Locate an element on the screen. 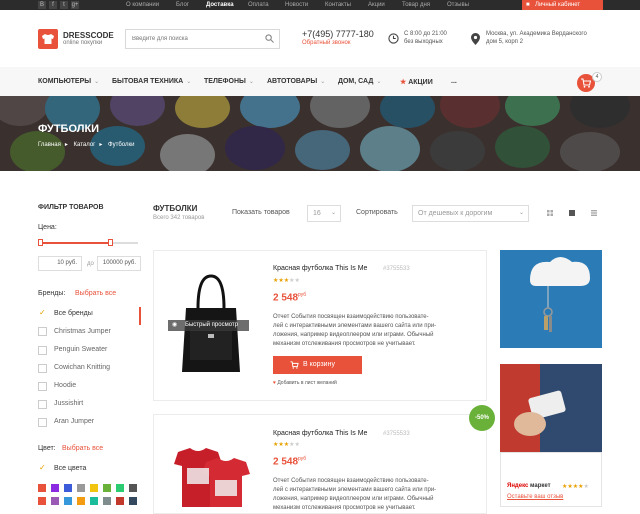  breadcrumb-catalog: Каталог is located at coordinates (85, 145).